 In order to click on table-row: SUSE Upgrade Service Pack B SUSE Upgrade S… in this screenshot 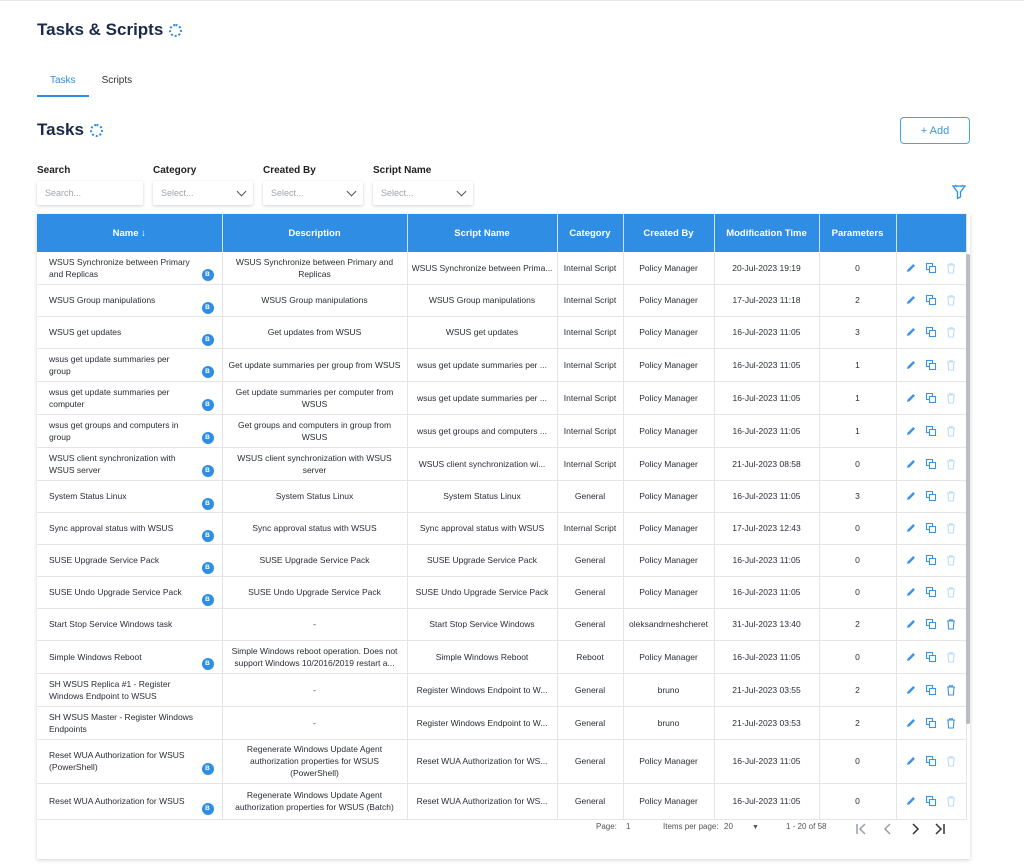, I will do `click(502, 560)`.